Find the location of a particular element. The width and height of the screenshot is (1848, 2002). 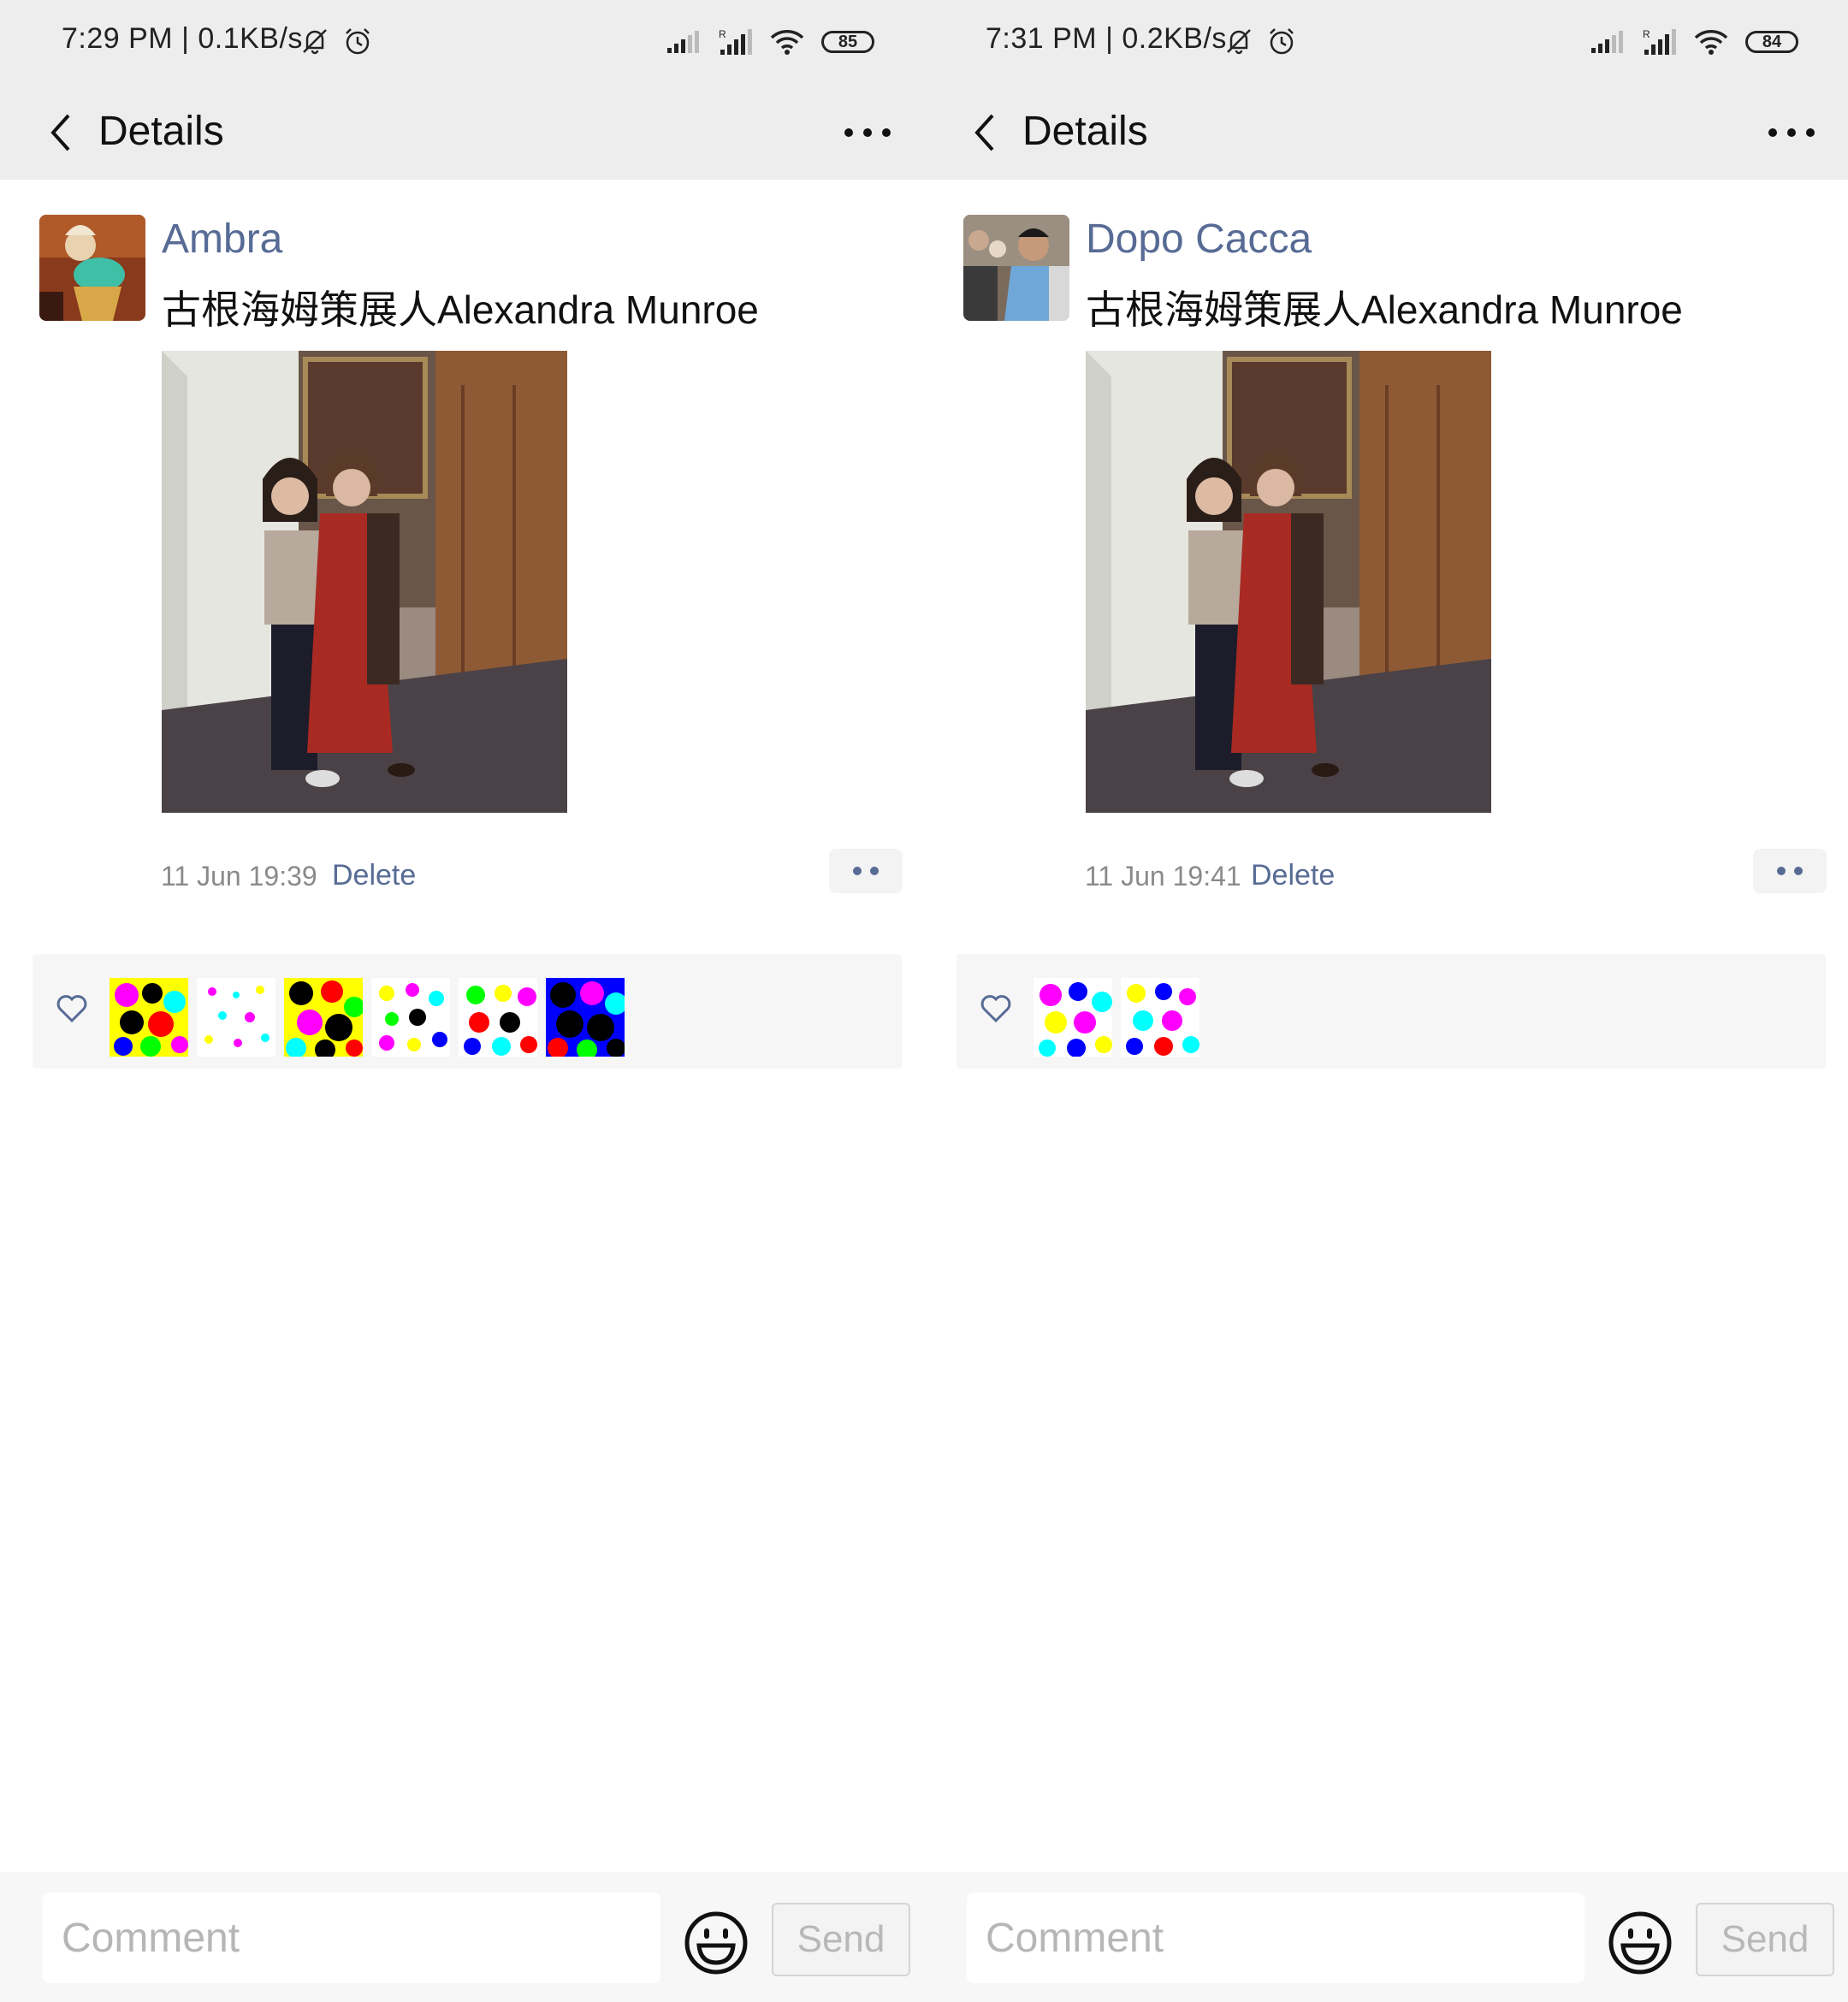

status-time: 7:29 PM | 0.1KB/s is located at coordinates (182, 38).